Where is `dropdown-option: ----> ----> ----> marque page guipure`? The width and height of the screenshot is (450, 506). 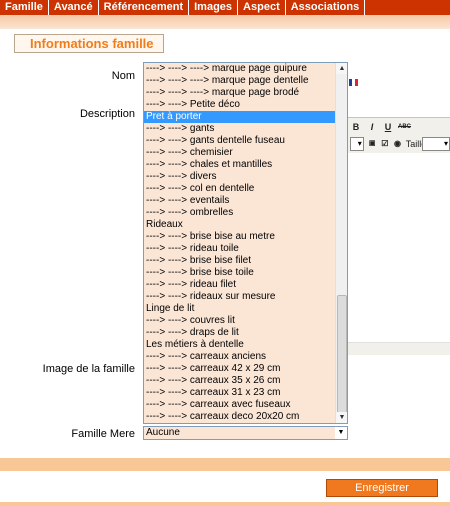 dropdown-option: ----> ----> ----> marque page guipure is located at coordinates (239, 69).